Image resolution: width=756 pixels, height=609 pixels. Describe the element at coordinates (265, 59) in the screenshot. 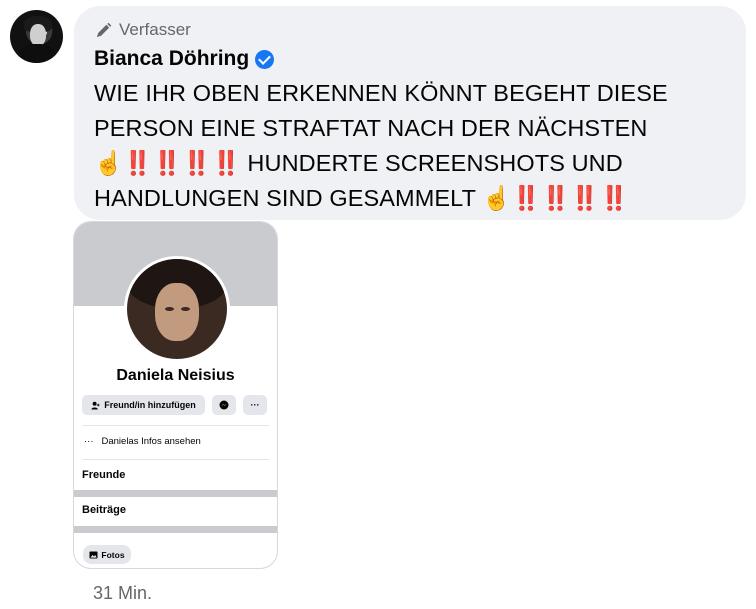

I see `verified-badge-icon` at that location.